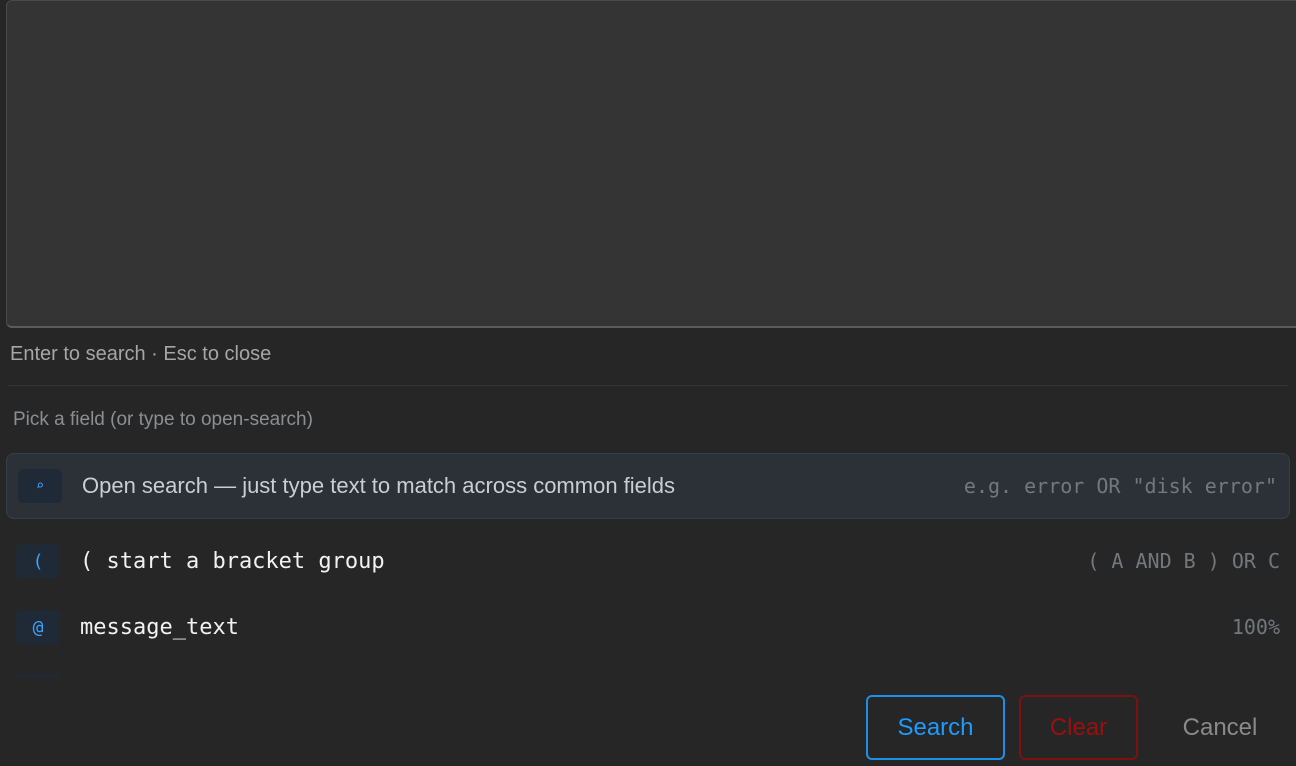 Image resolution: width=1296 pixels, height=766 pixels. What do you see at coordinates (935, 727) in the screenshot?
I see `search-button: Search` at bounding box center [935, 727].